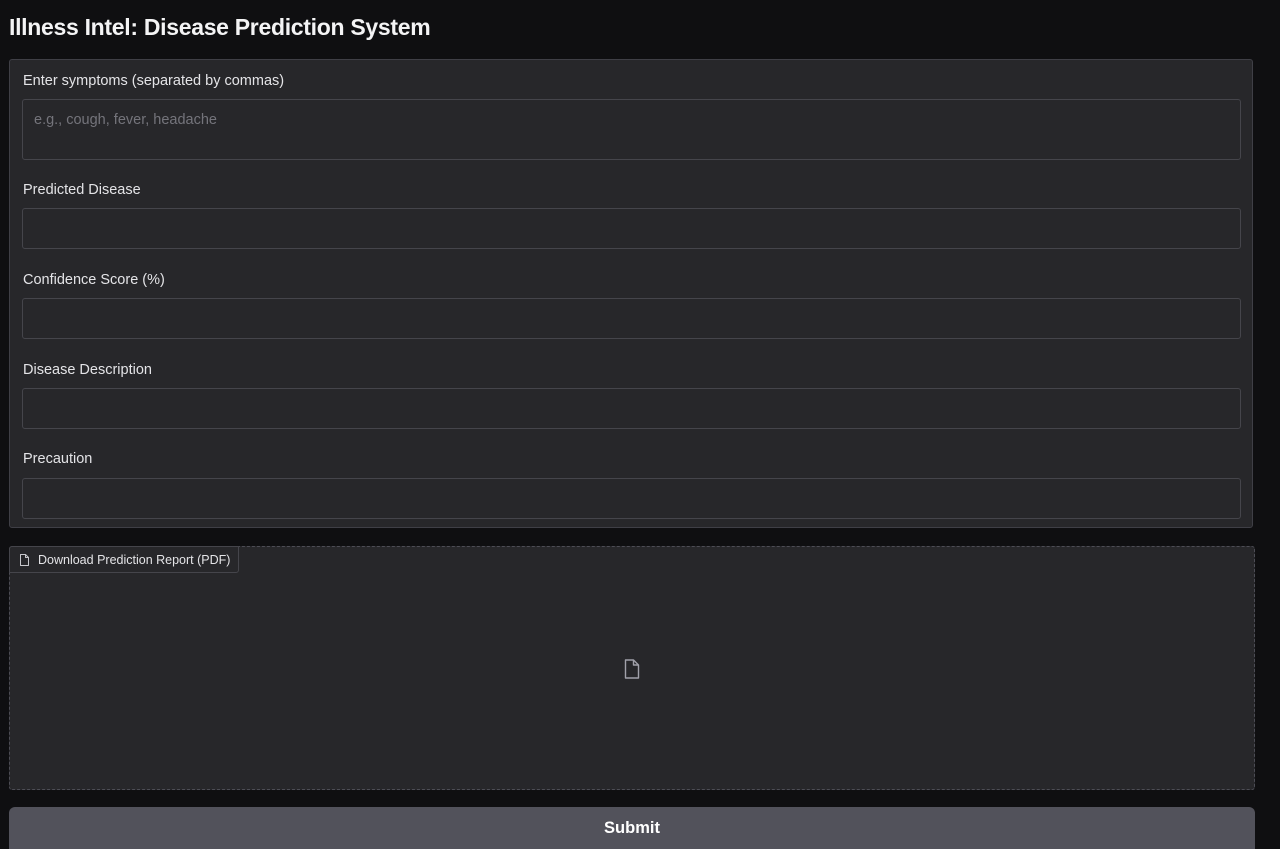  What do you see at coordinates (220, 27) in the screenshot?
I see `page-title: Illness Intel: Disease Prediction System` at bounding box center [220, 27].